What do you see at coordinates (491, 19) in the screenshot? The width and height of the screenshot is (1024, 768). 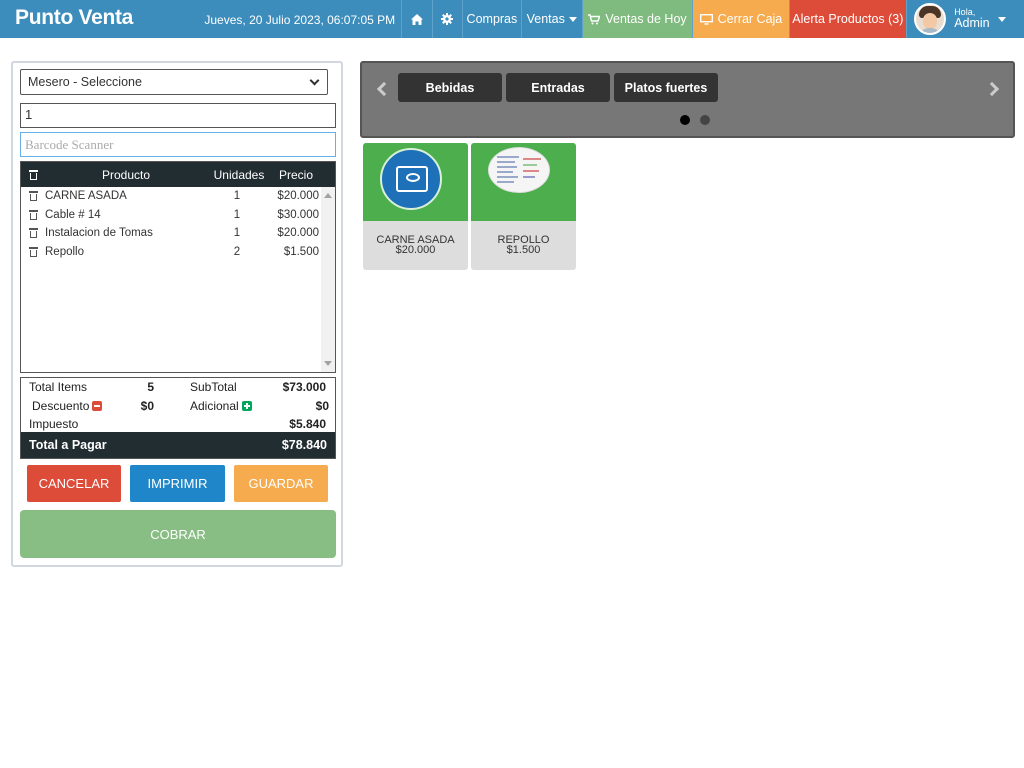 I see `compras-menu: Compras` at bounding box center [491, 19].